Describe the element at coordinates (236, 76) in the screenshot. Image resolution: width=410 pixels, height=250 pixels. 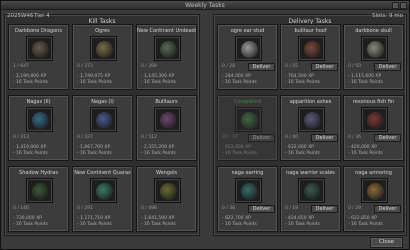
I see `task-xp: - 284,000 XP` at that location.